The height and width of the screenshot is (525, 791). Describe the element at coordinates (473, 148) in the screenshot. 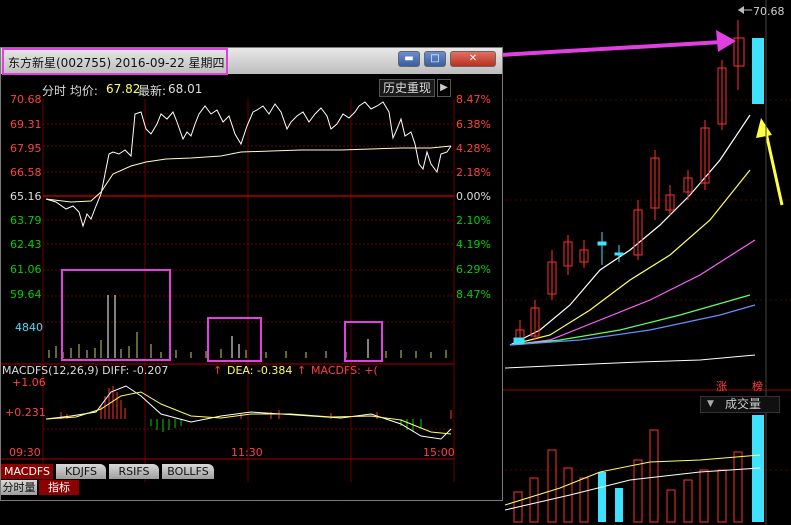

I see `pct-axis-right-3: 4.28%` at that location.